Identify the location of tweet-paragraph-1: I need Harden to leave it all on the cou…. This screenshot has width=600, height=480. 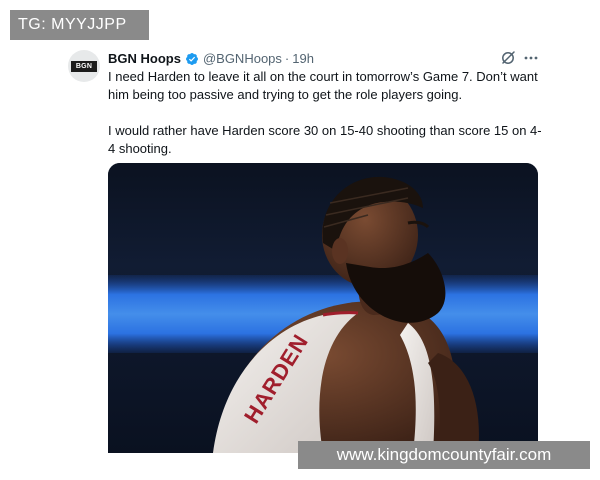
(323, 85).